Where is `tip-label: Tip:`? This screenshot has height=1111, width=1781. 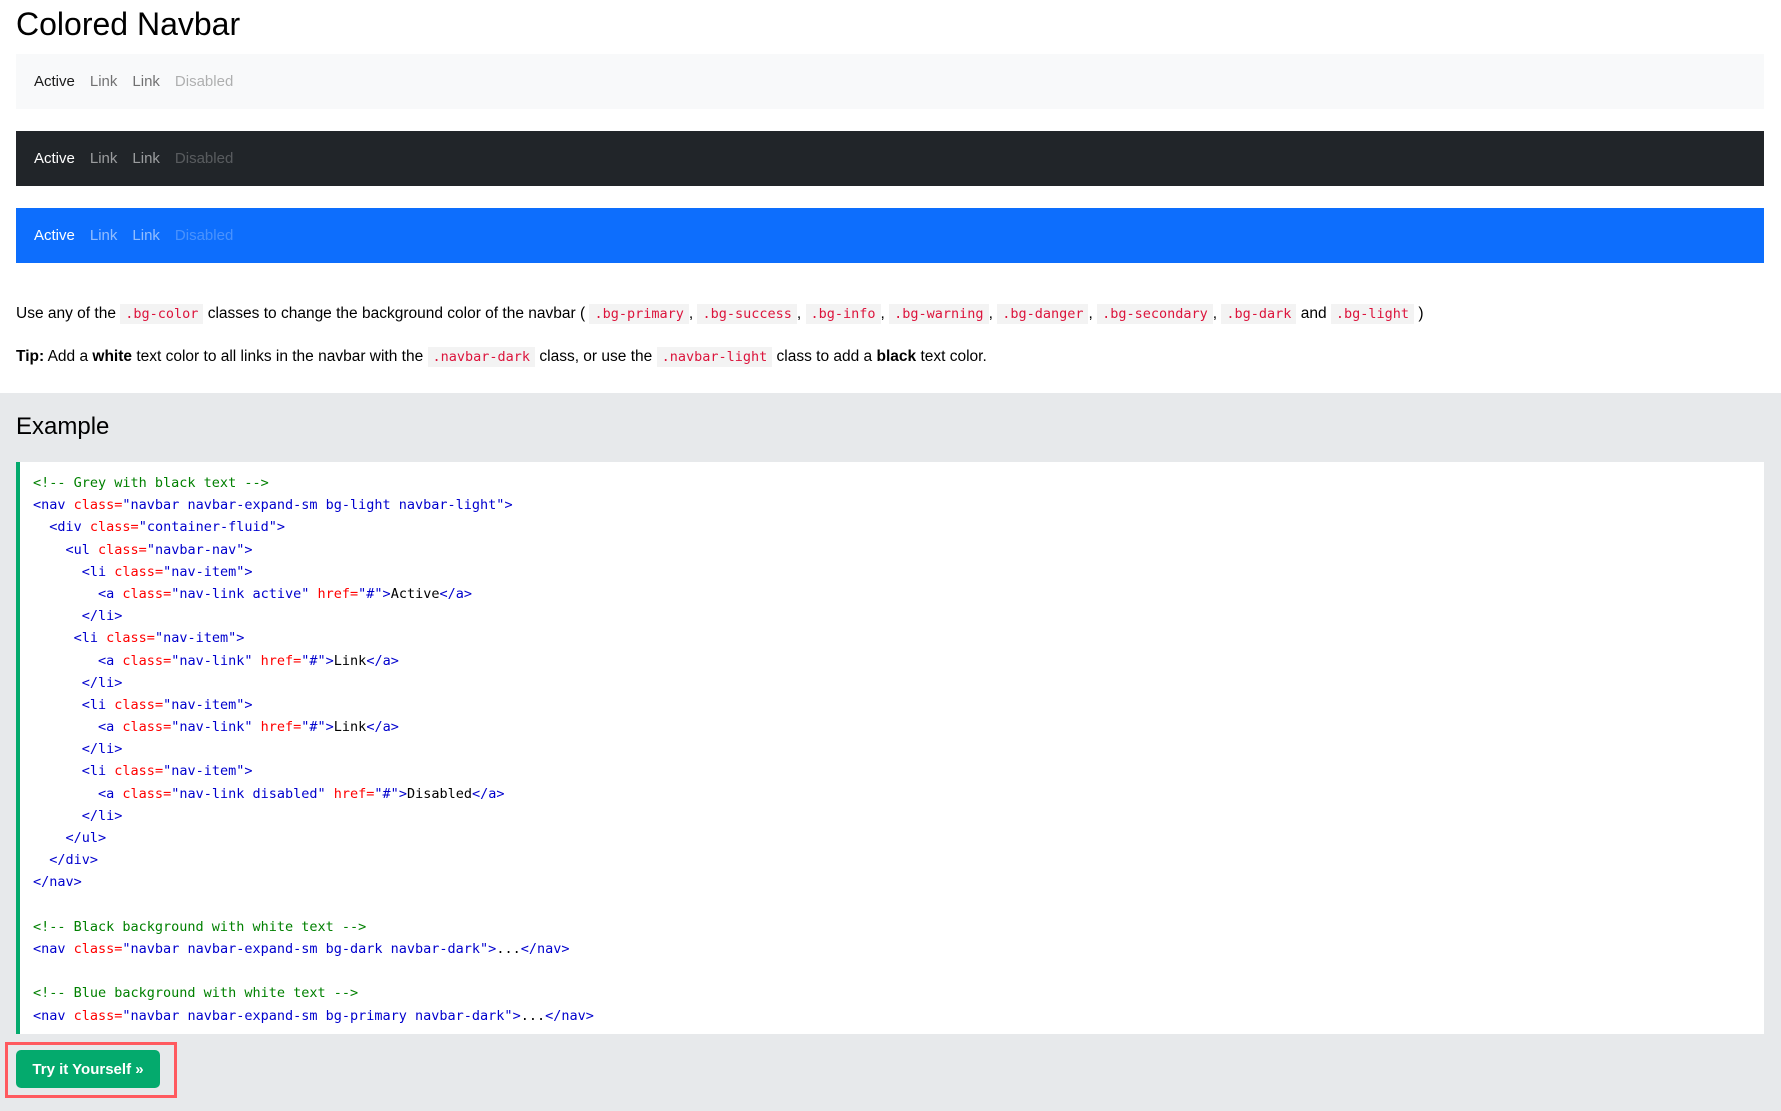
tip-label: Tip: is located at coordinates (30, 356).